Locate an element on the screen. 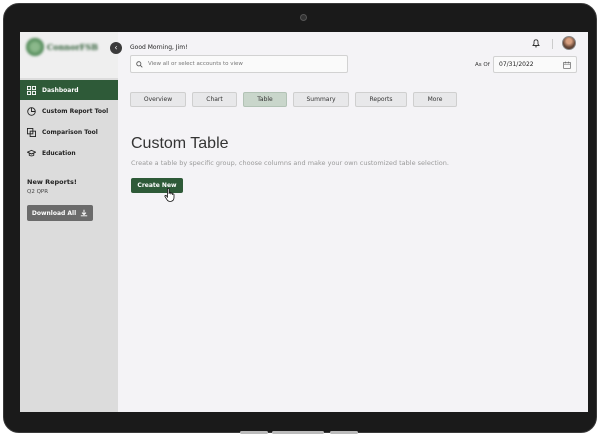  tab-chart: Chart is located at coordinates (214, 99).